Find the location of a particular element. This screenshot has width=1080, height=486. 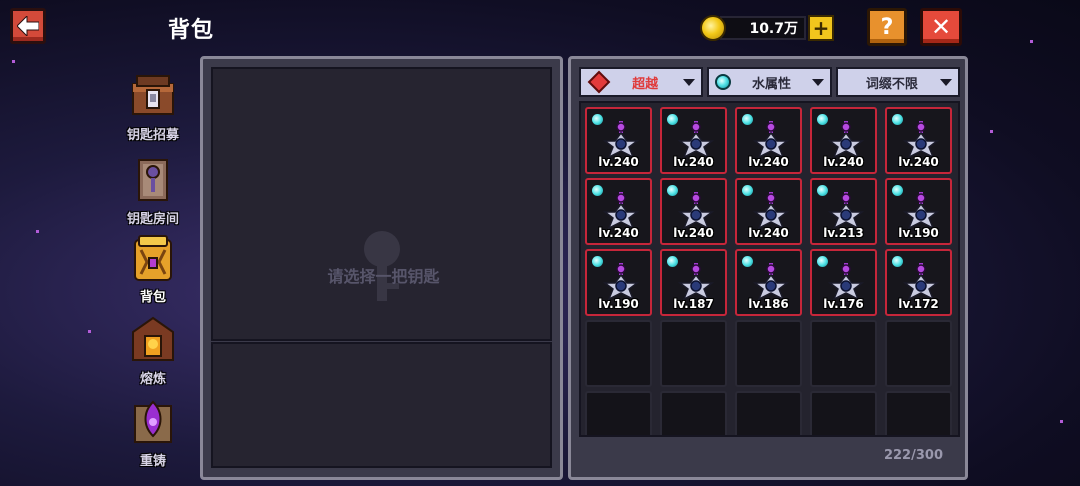

smelt-furnace-icon is located at coordinates (153, 340).